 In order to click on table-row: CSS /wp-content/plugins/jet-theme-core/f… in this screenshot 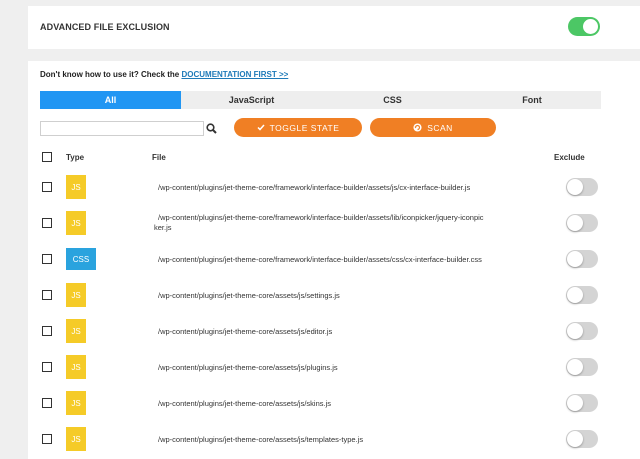, I will do `click(334, 259)`.